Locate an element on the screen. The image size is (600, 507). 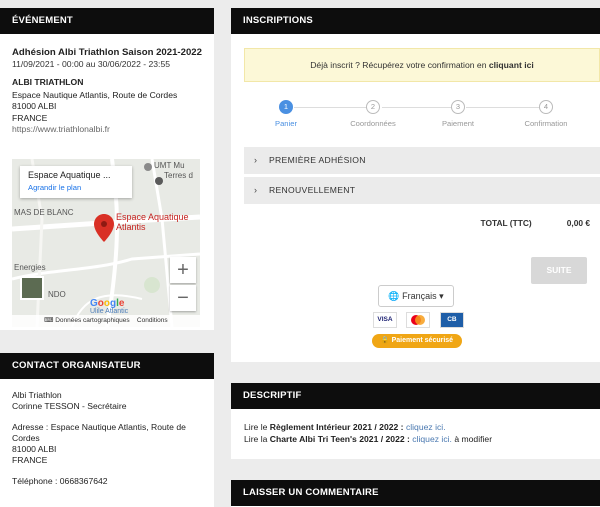
rules-prefix: Lire le is located at coordinates (257, 427).